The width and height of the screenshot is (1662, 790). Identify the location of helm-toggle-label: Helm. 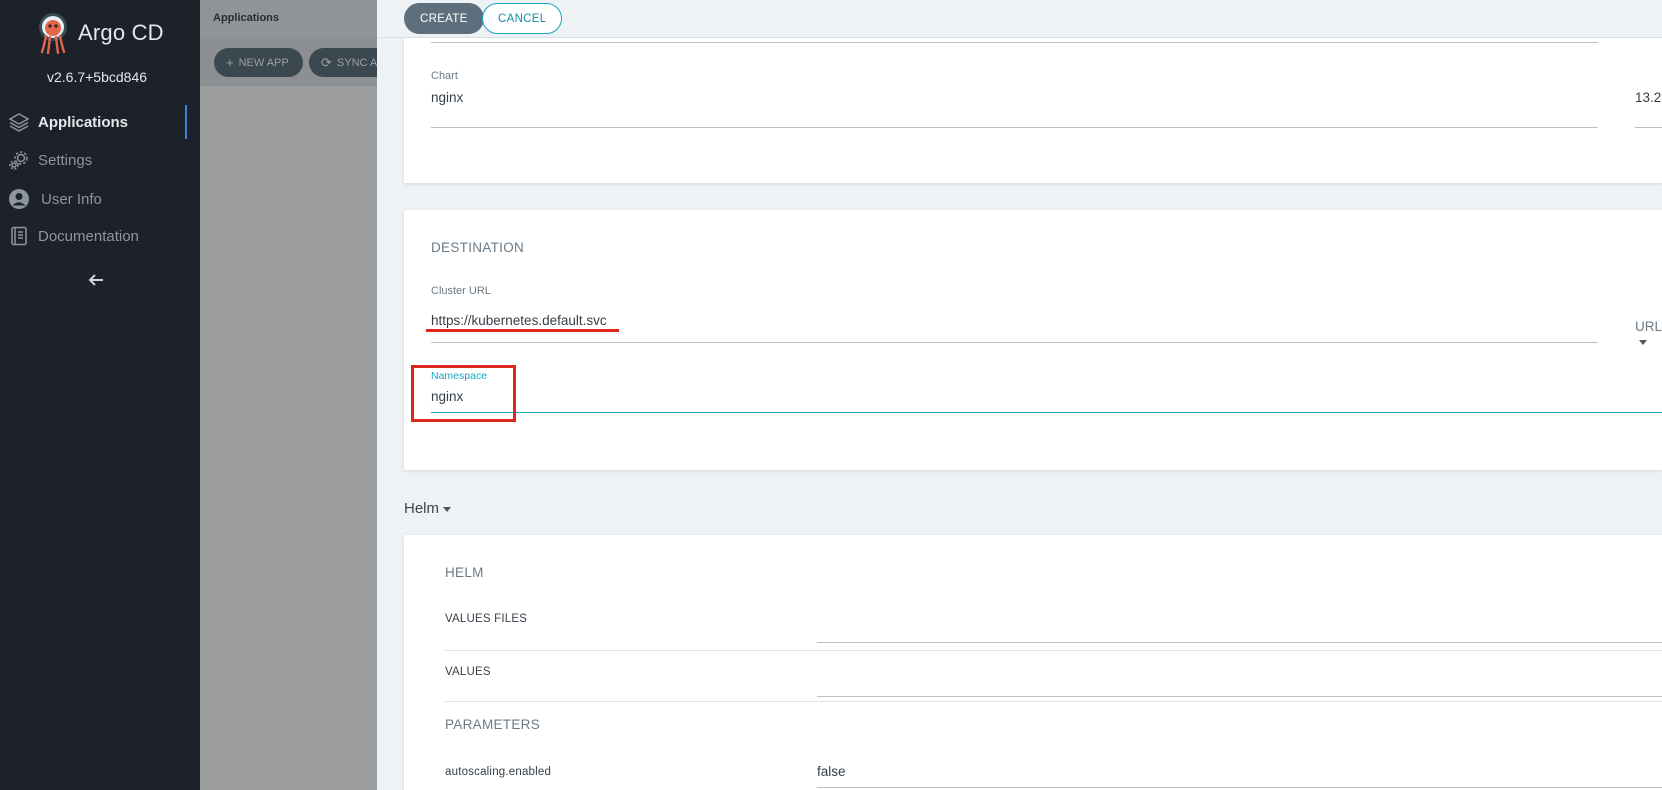
(422, 508).